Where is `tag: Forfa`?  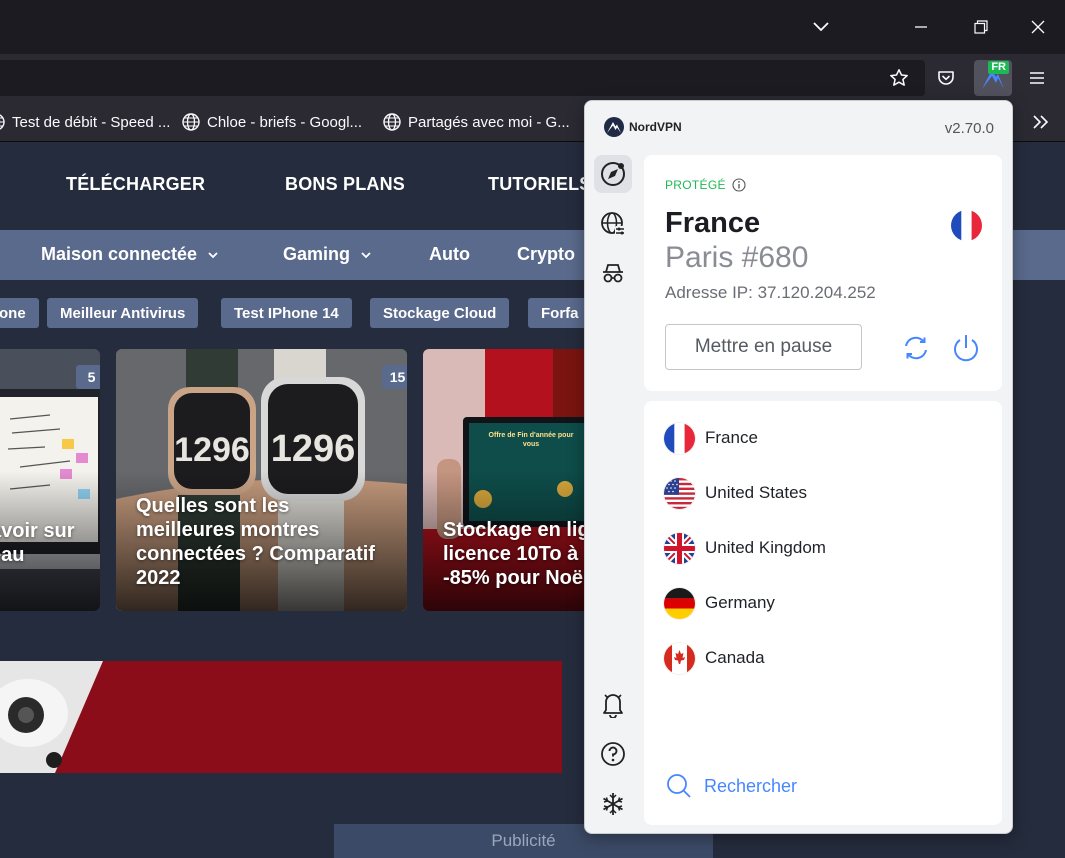
tag: Forfa is located at coordinates (560, 313).